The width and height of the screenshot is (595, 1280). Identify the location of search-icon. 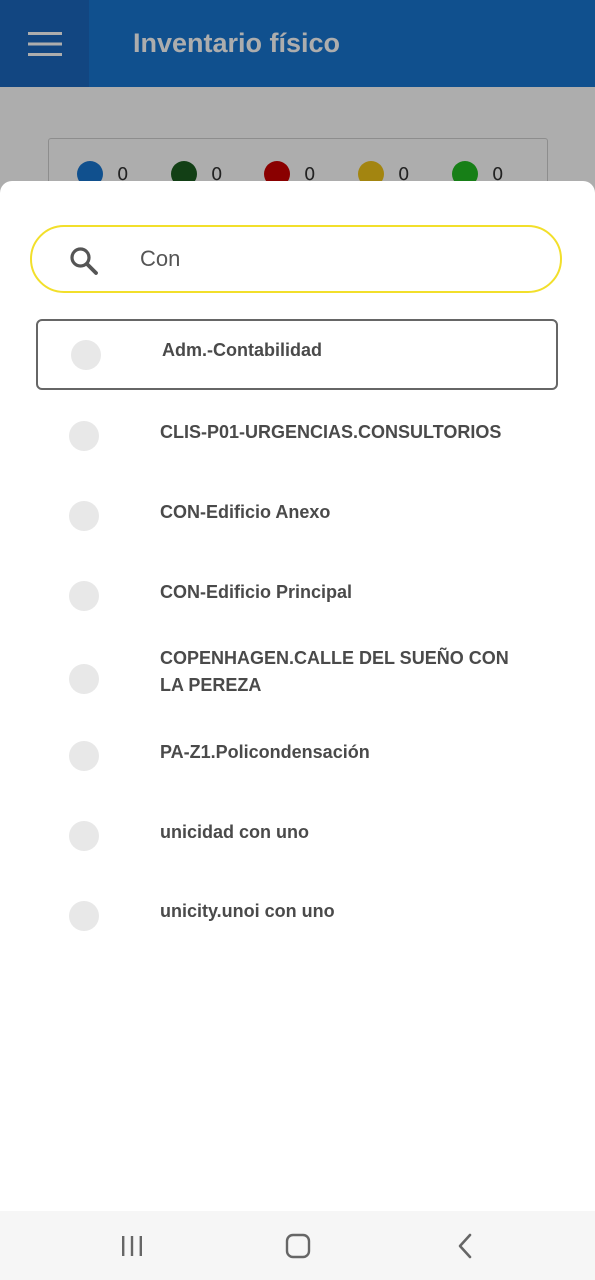
(84, 261).